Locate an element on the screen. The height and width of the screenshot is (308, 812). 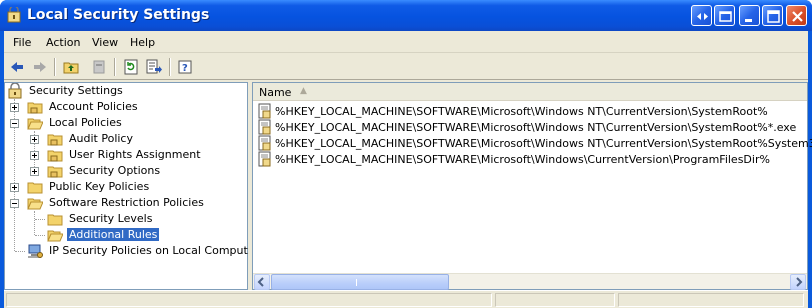
help-context-button is located at coordinates (701, 15).